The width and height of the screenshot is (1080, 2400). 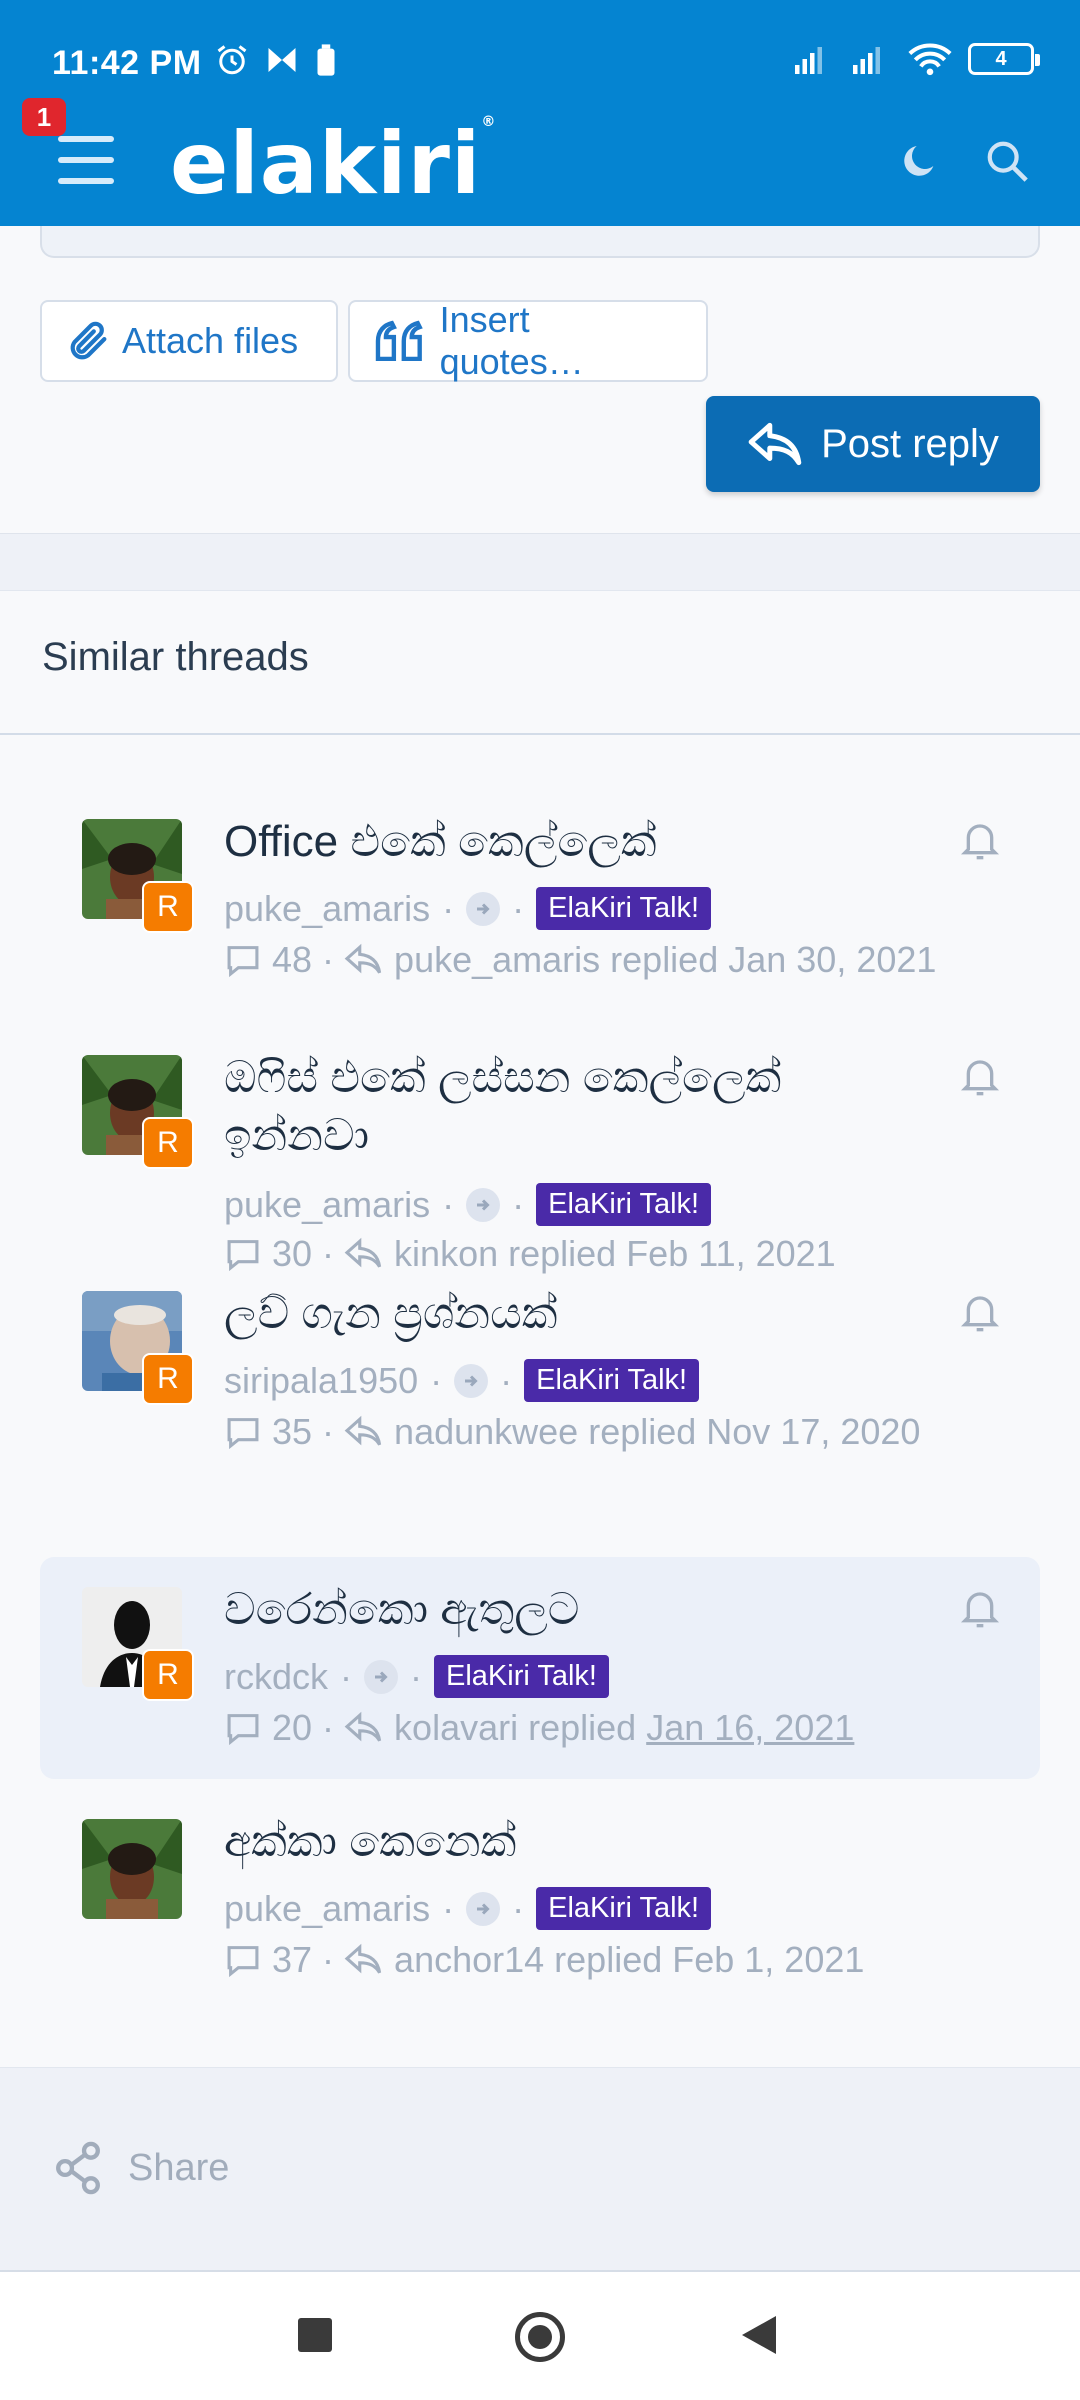 I want to click on signal-2-icon, so click(x=866, y=60).